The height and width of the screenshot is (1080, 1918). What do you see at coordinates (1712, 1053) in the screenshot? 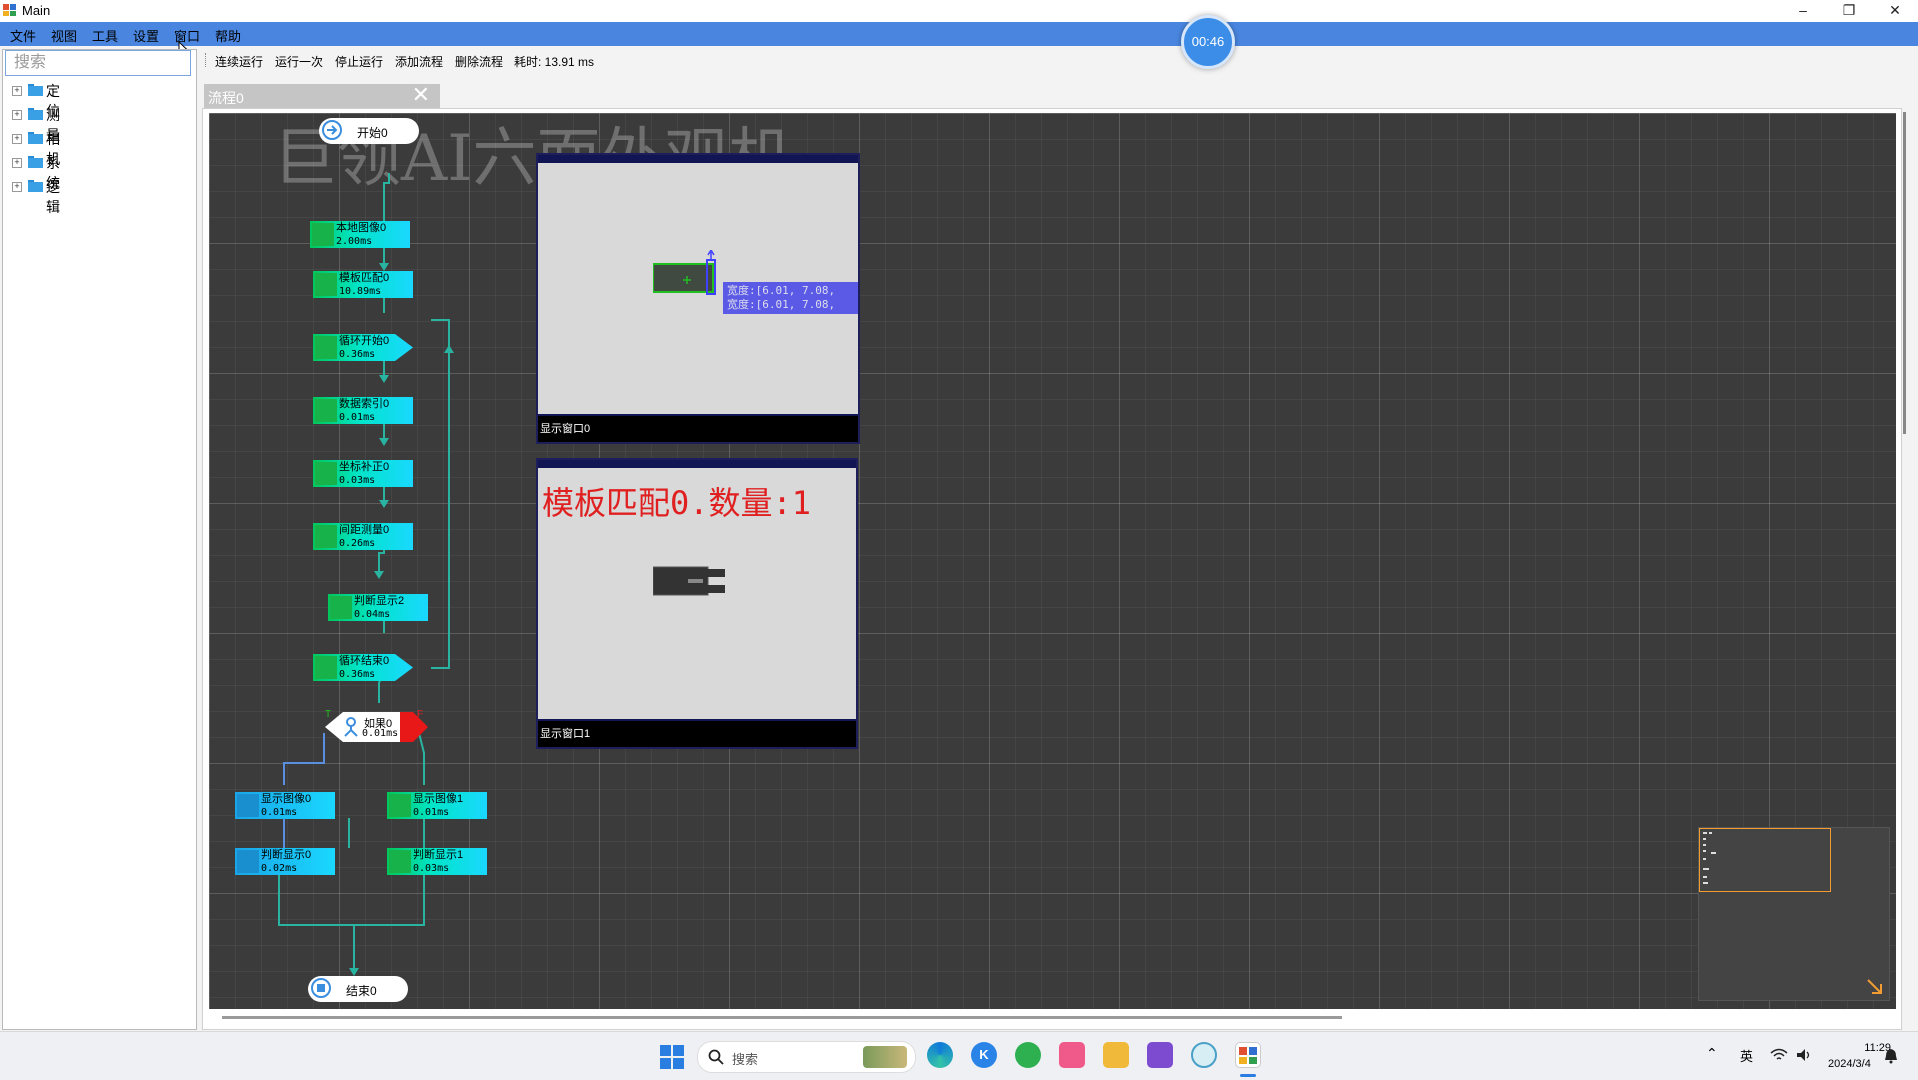
I see `tray-expand-icon: ⌃` at bounding box center [1712, 1053].